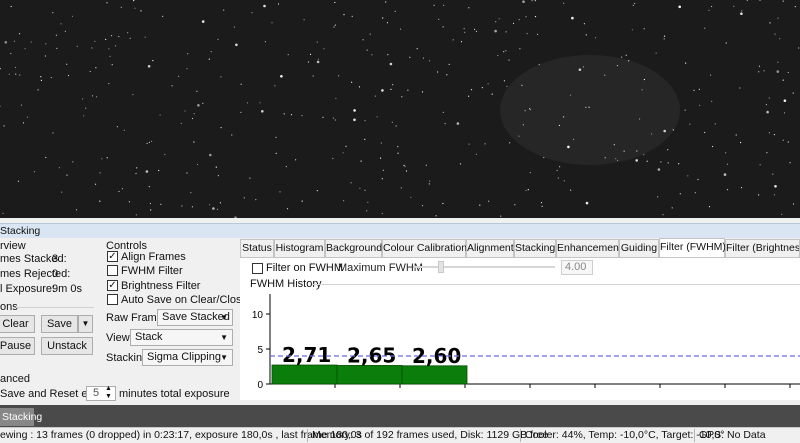 This screenshot has width=800, height=443. I want to click on tab-status: Status, so click(257, 248).